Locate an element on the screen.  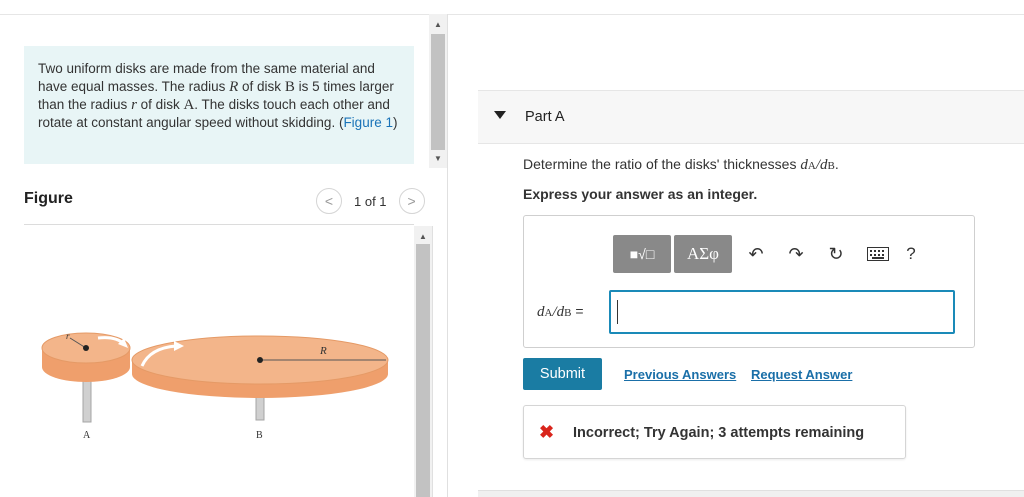
figure-divider is located at coordinates (219, 224).